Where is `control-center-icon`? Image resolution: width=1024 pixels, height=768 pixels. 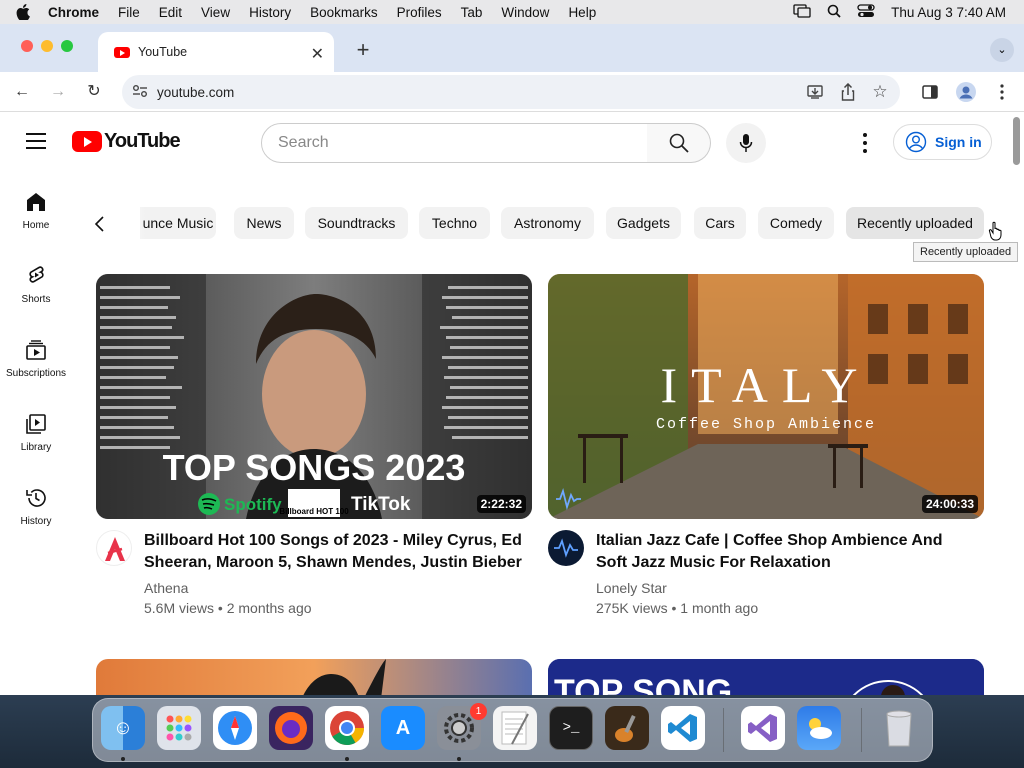 control-center-icon is located at coordinates (866, 12).